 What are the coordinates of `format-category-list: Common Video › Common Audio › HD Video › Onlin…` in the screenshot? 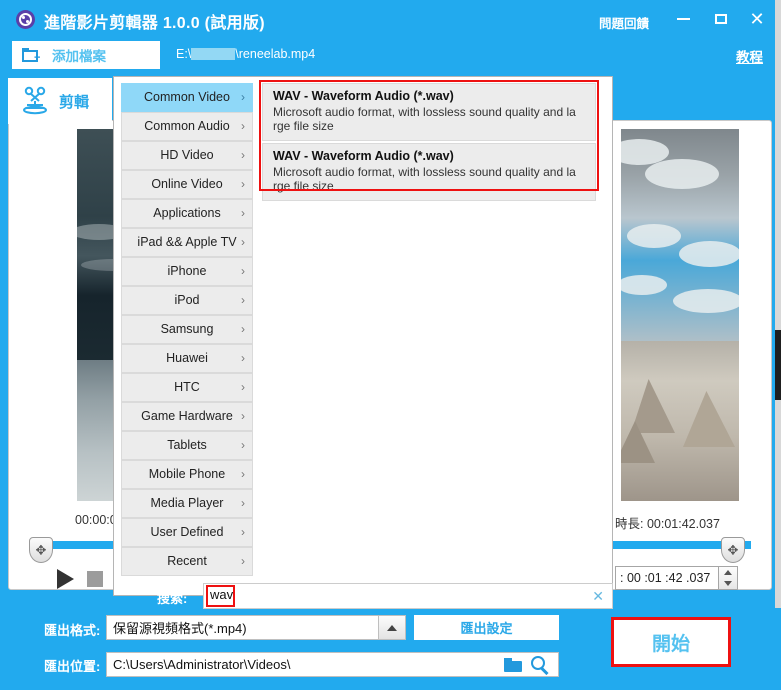 It's located at (187, 336).